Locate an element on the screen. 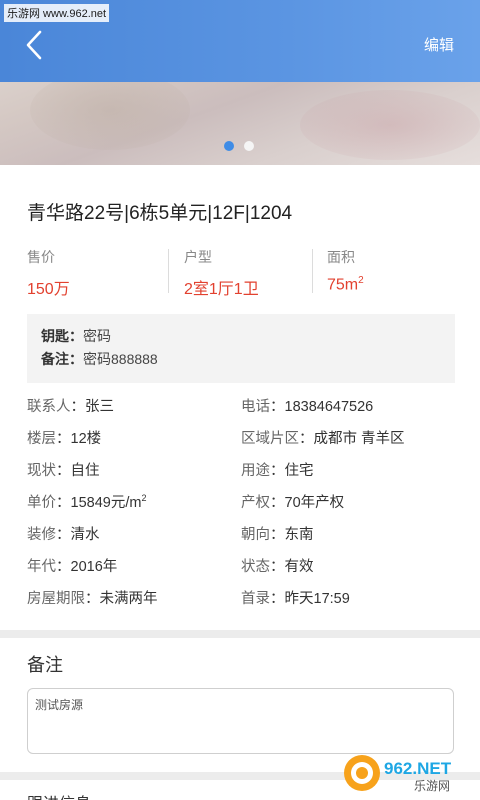 The height and width of the screenshot is (800, 480). detail-label: 房屋期限 is located at coordinates (56, 599).